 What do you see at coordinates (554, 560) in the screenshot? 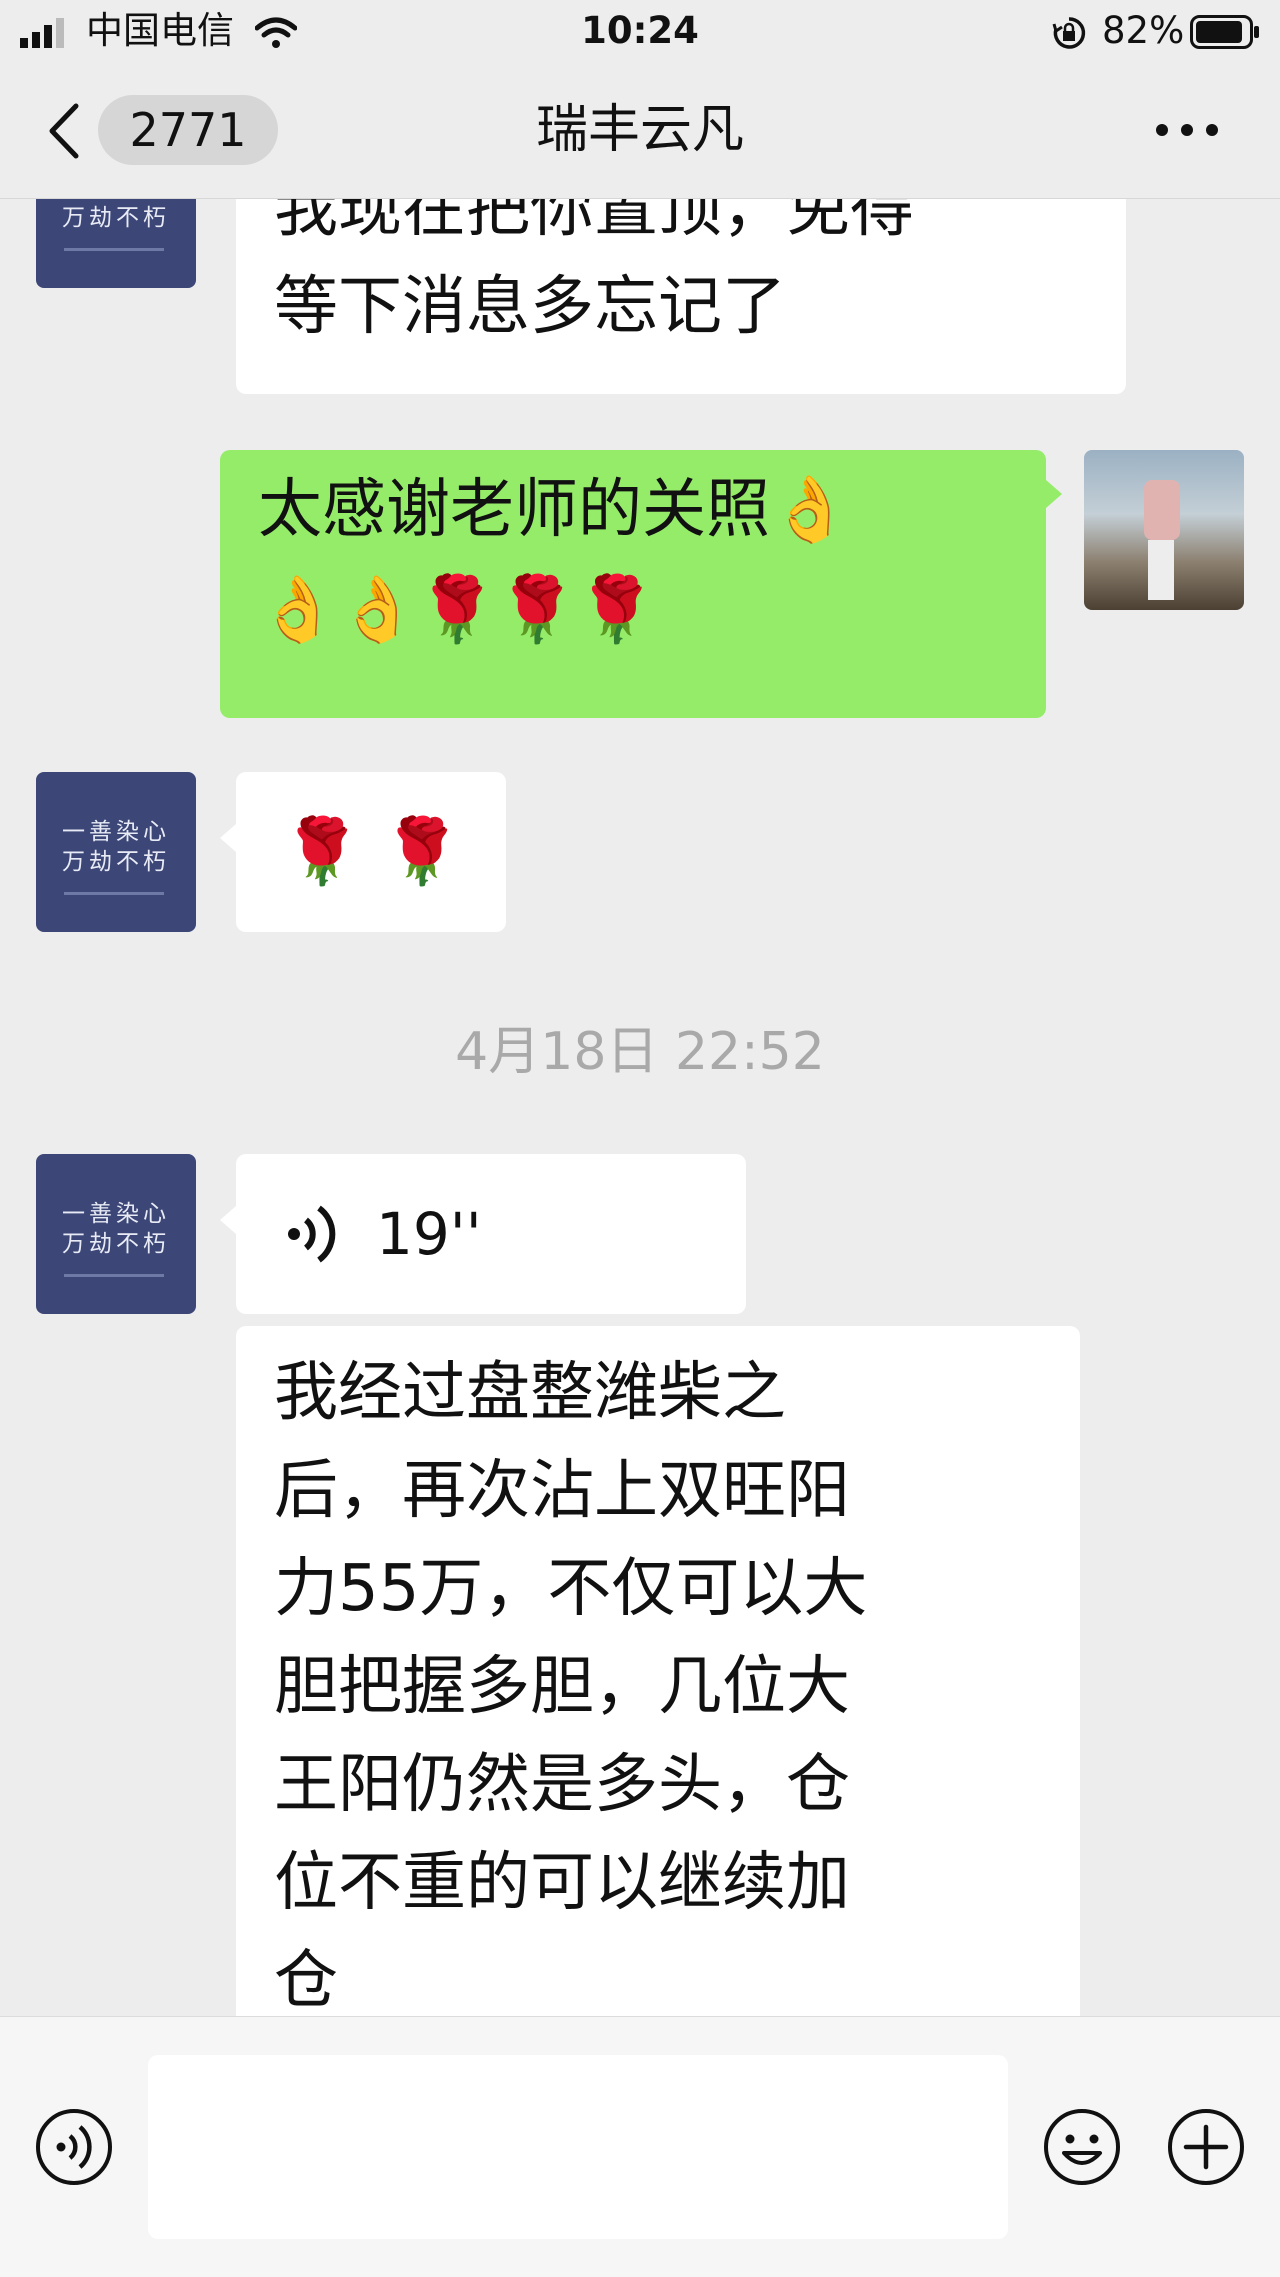
I see `message-text: 太感谢老师的关照👌 👌👌🌹🌹🌹` at bounding box center [554, 560].